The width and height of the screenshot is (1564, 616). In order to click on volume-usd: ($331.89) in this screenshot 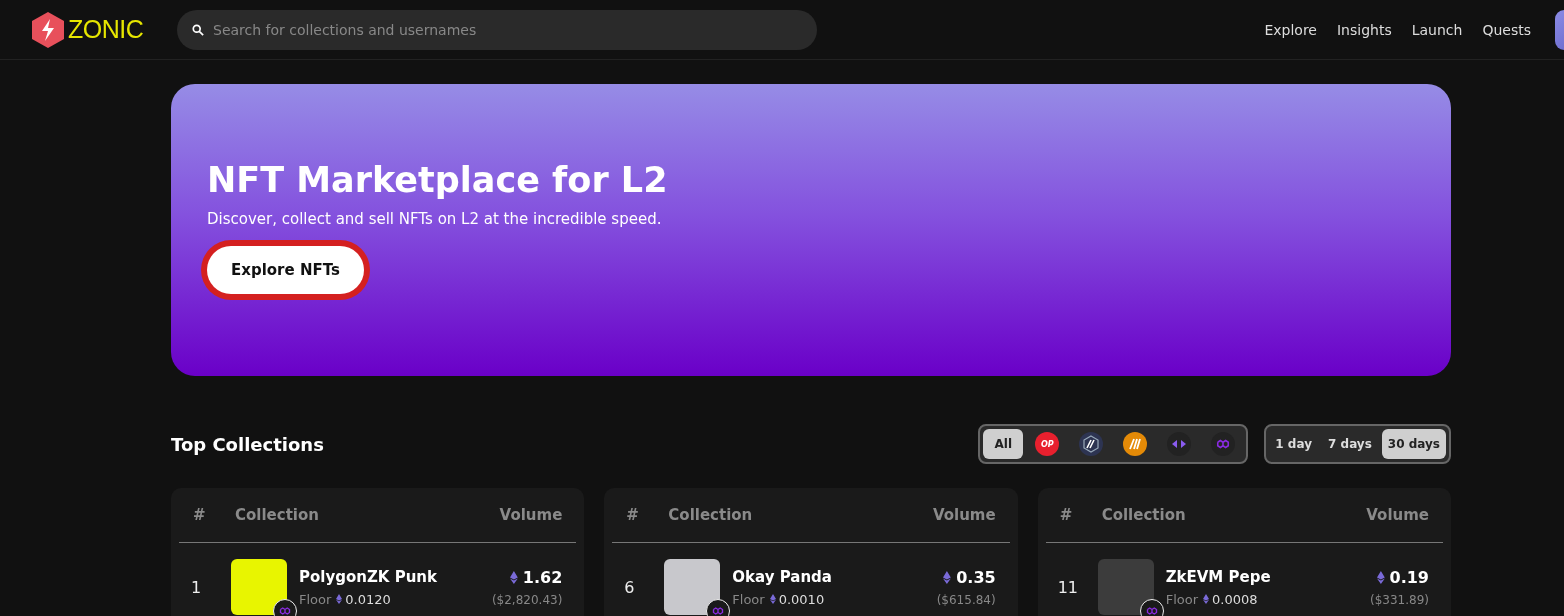, I will do `click(1399, 599)`.